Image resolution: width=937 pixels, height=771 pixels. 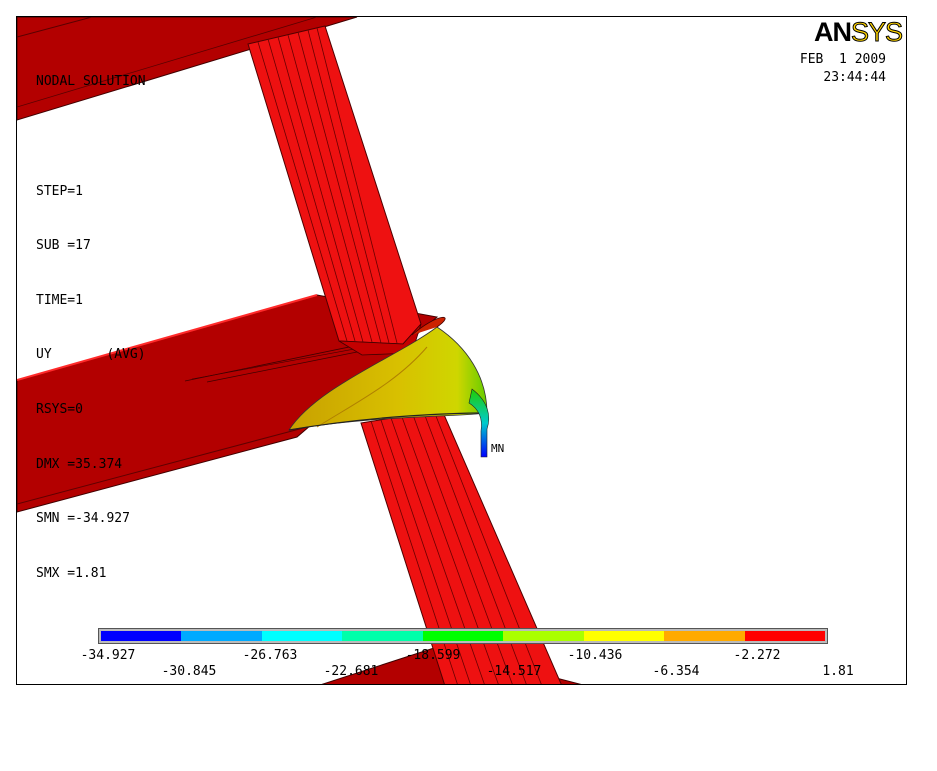 What do you see at coordinates (595, 655) in the screenshot?
I see `legend-tick-label: -10.436` at bounding box center [595, 655].